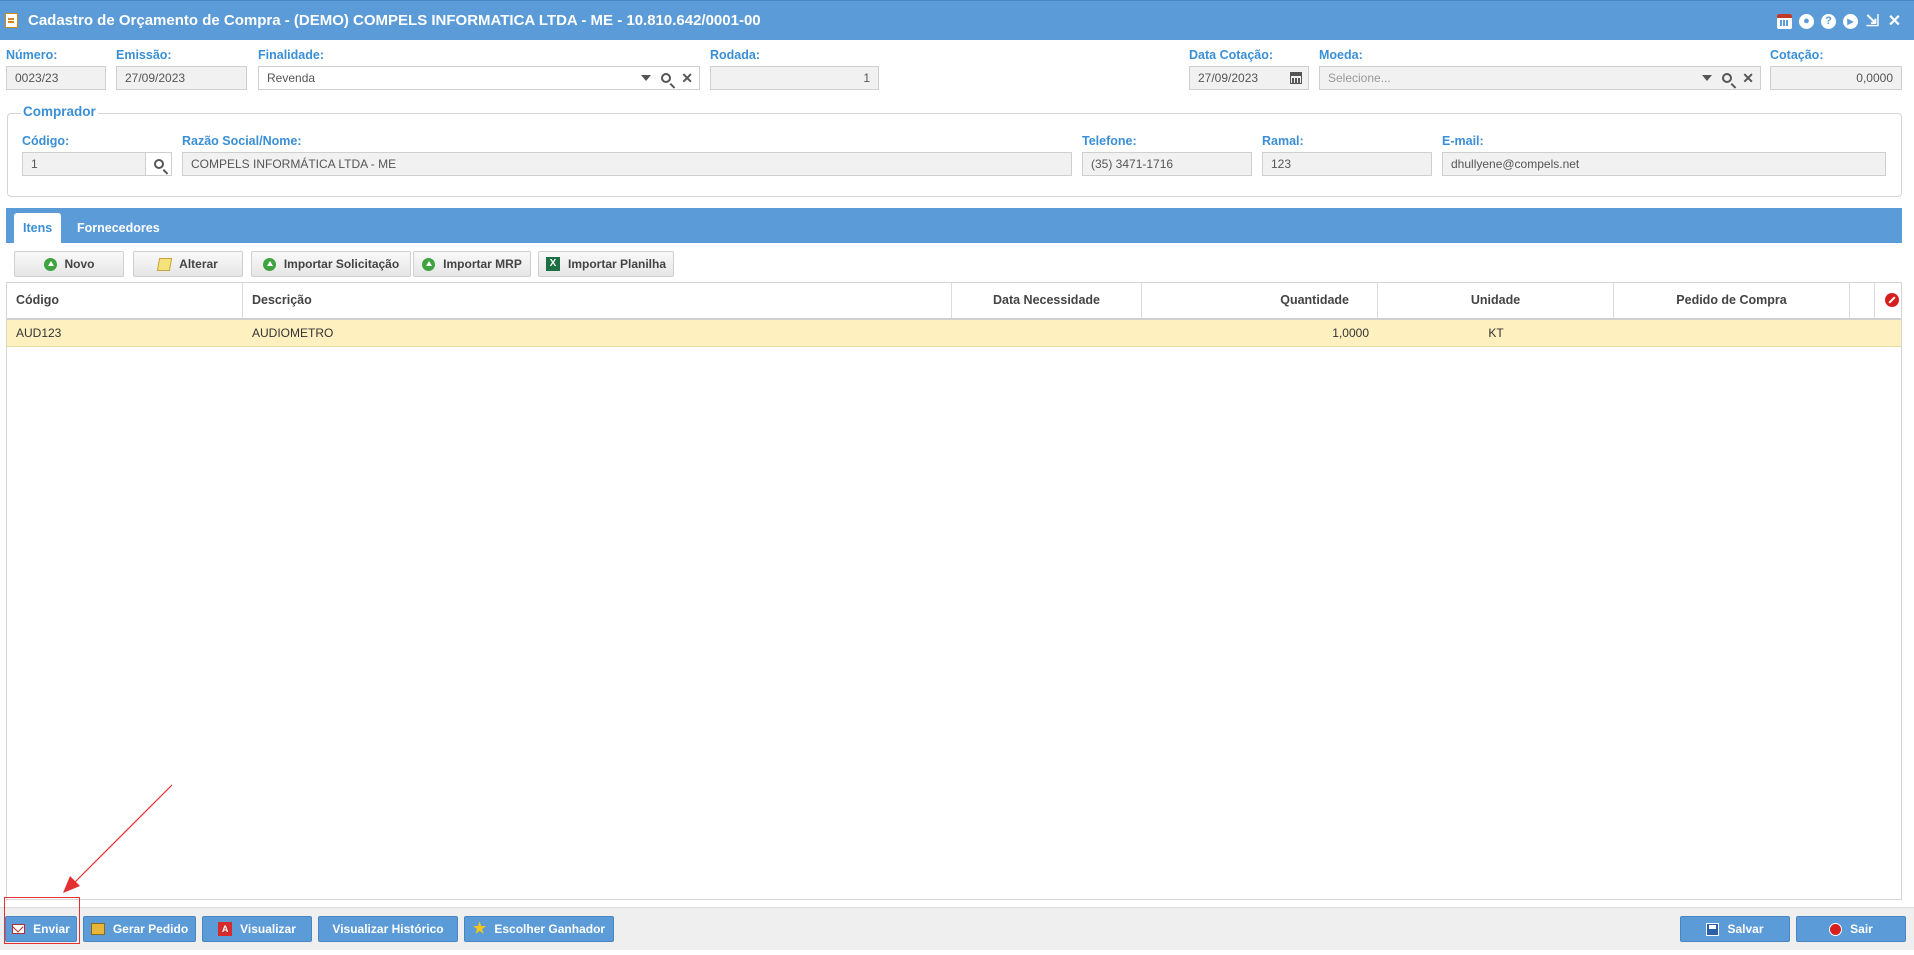  I want to click on telefone-field: (35) 3471-1716, so click(1167, 164).